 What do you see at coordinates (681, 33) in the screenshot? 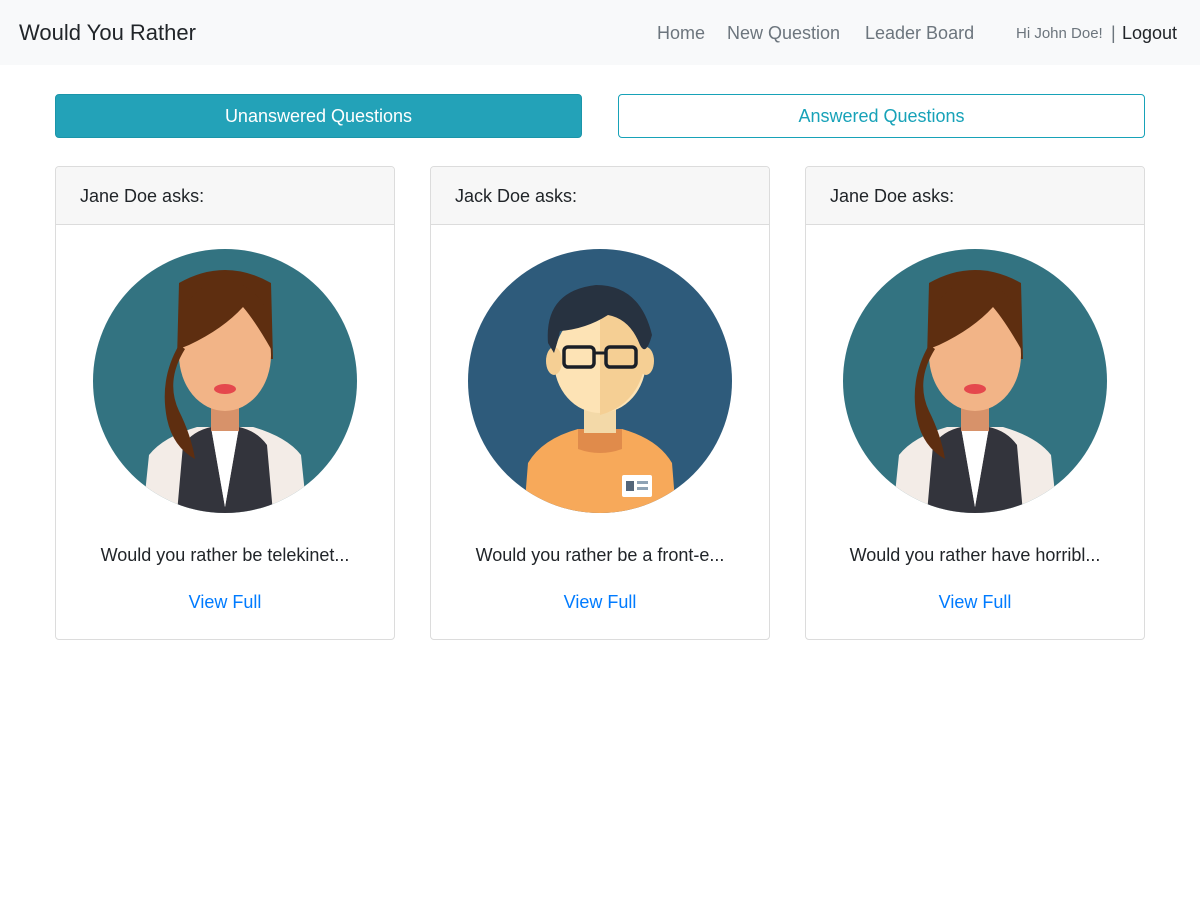
I see `nav-home-link: Home` at bounding box center [681, 33].